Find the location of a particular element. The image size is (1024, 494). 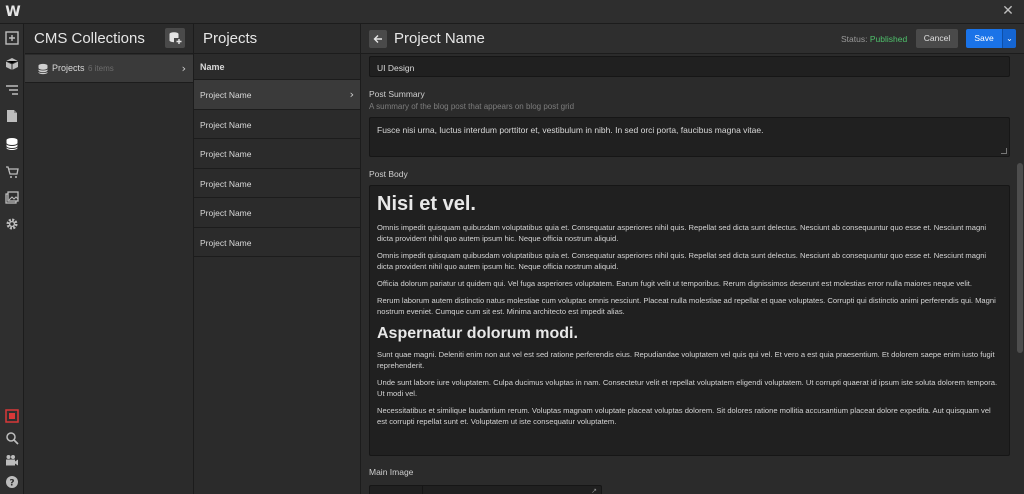

back-button is located at coordinates (378, 39).